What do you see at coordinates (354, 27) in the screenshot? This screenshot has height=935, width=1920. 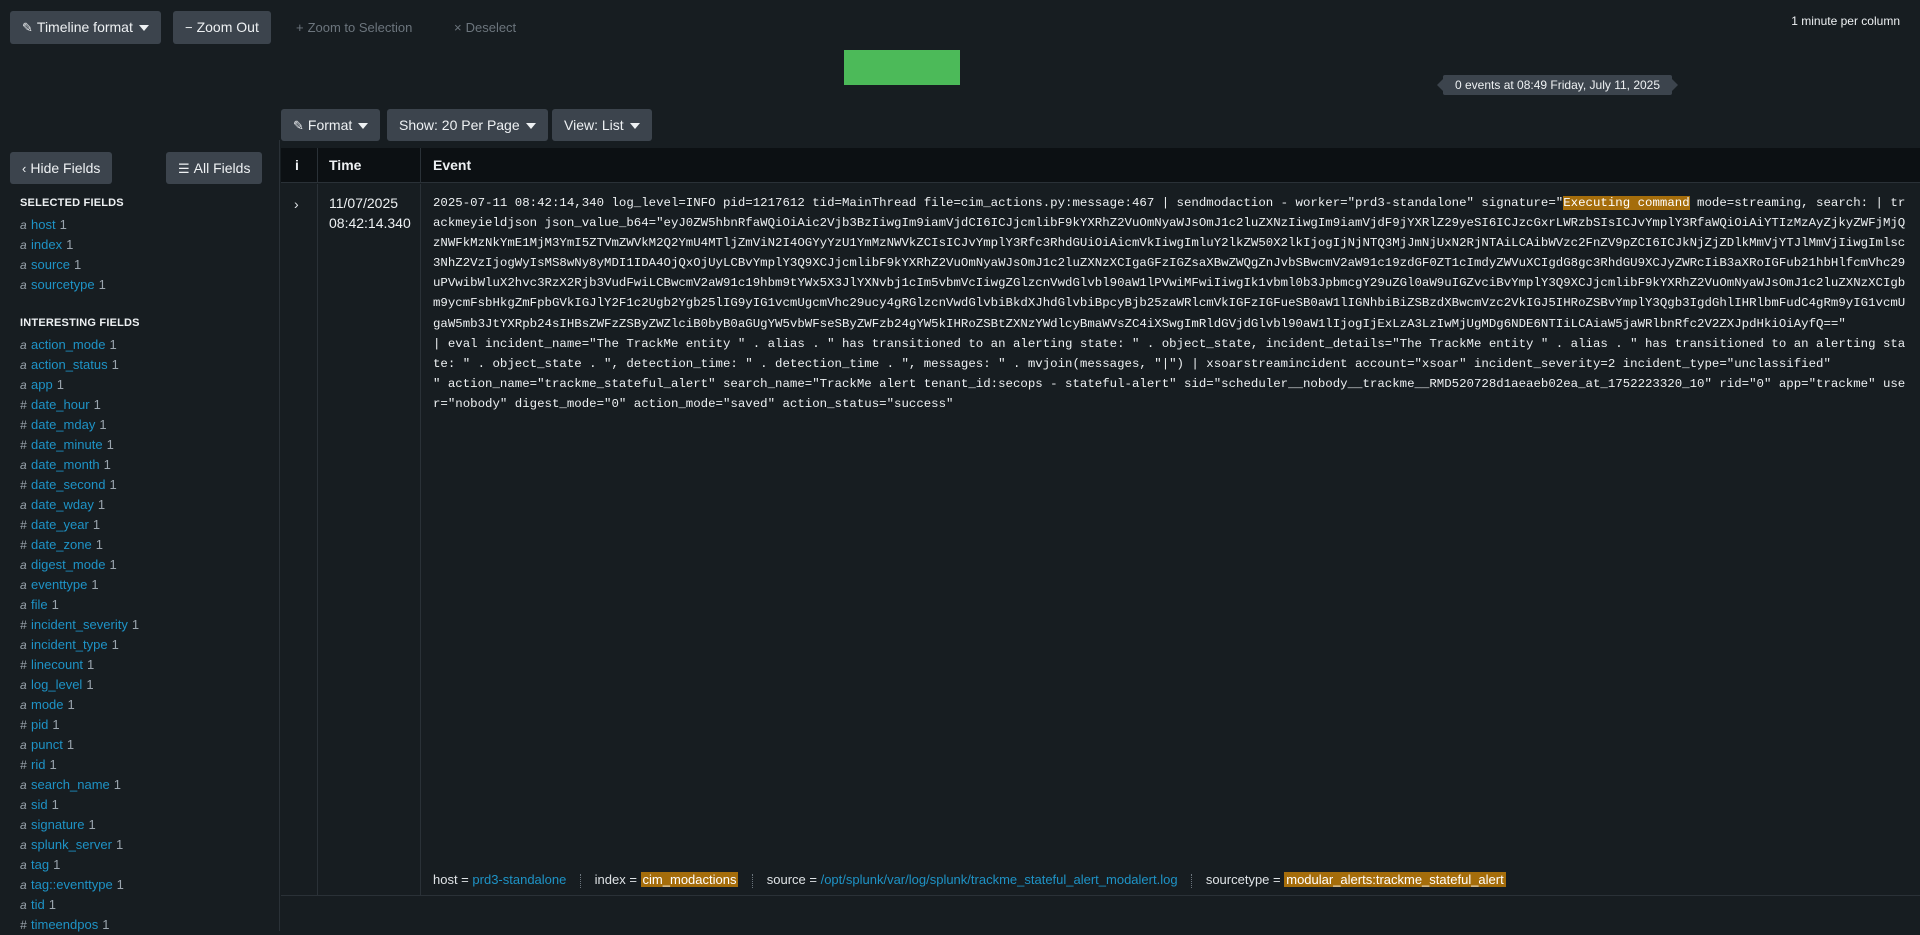 I see `zoom-to-selection-button: + Zoom to Selection` at bounding box center [354, 27].